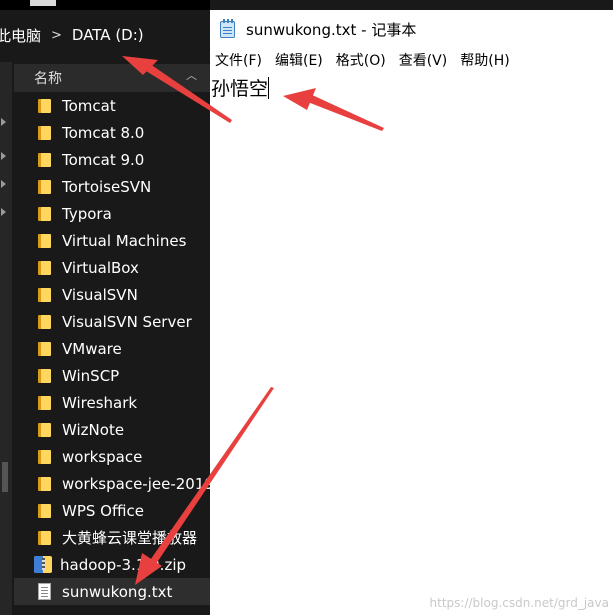 Image resolution: width=613 pixels, height=615 pixels. I want to click on menu-view: 查看(V), so click(426, 60).